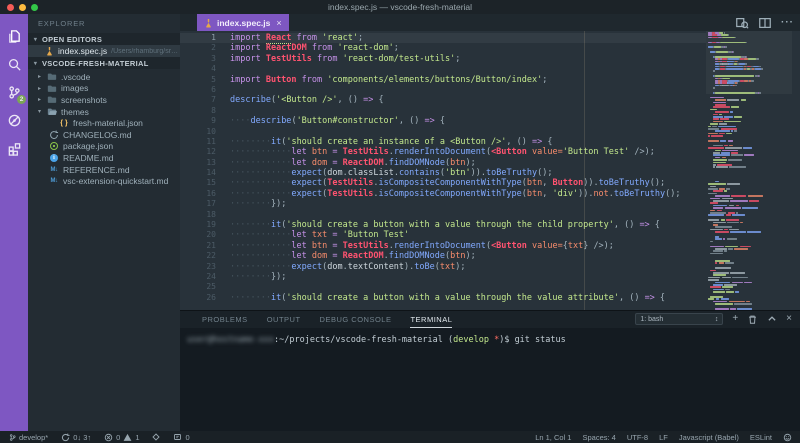  I want to click on tree-item-label: images, so click(75, 88).